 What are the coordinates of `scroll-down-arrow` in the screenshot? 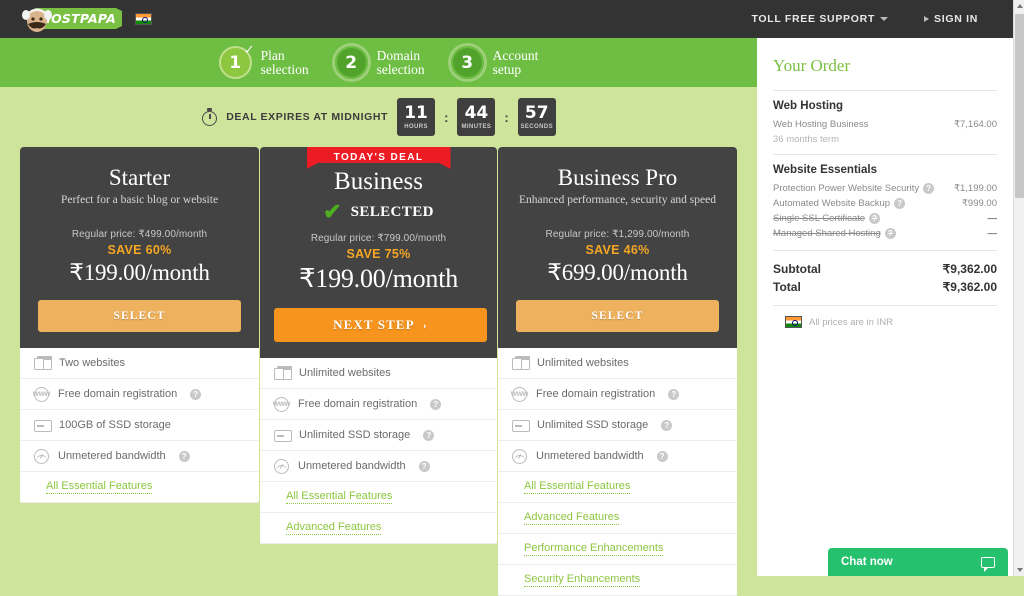 It's located at (1019, 570).